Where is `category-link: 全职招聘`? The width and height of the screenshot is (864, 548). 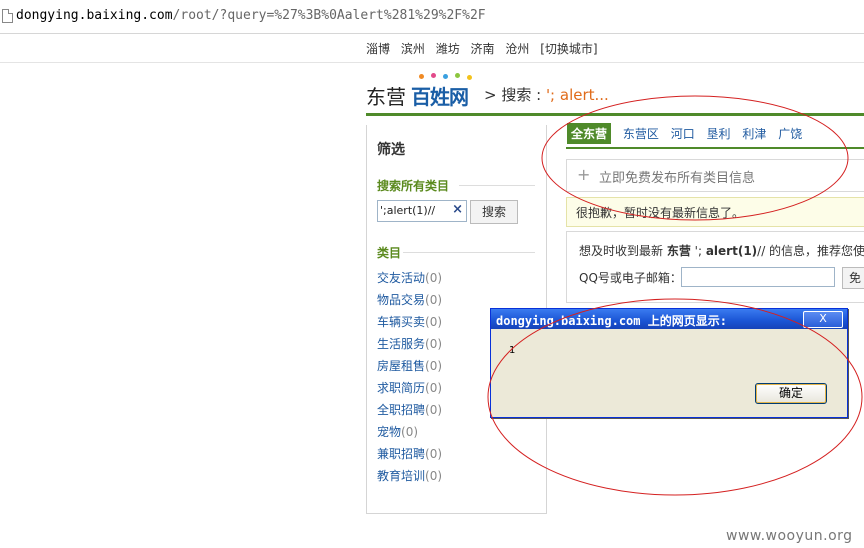 category-link: 全职招聘 is located at coordinates (401, 410).